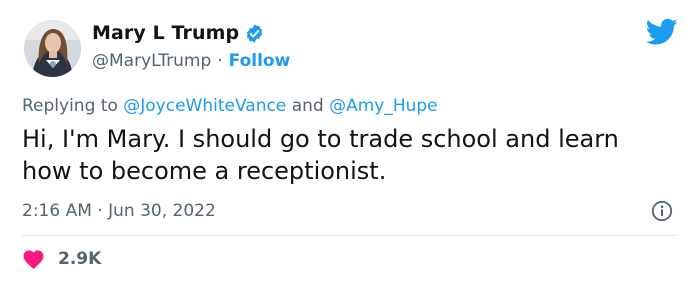  What do you see at coordinates (662, 211) in the screenshot?
I see `info-icon` at bounding box center [662, 211].